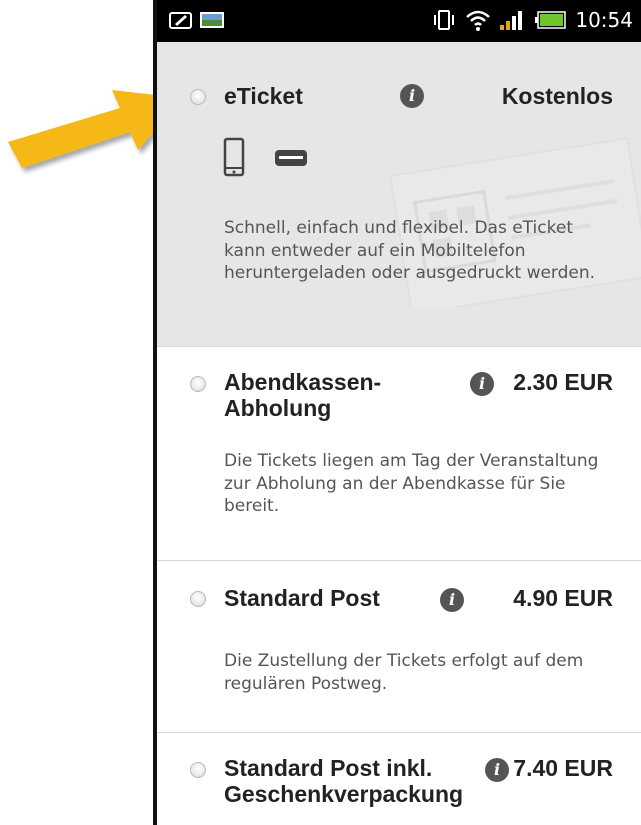 The image size is (641, 825). I want to click on radio-gift-wrap, so click(198, 770).